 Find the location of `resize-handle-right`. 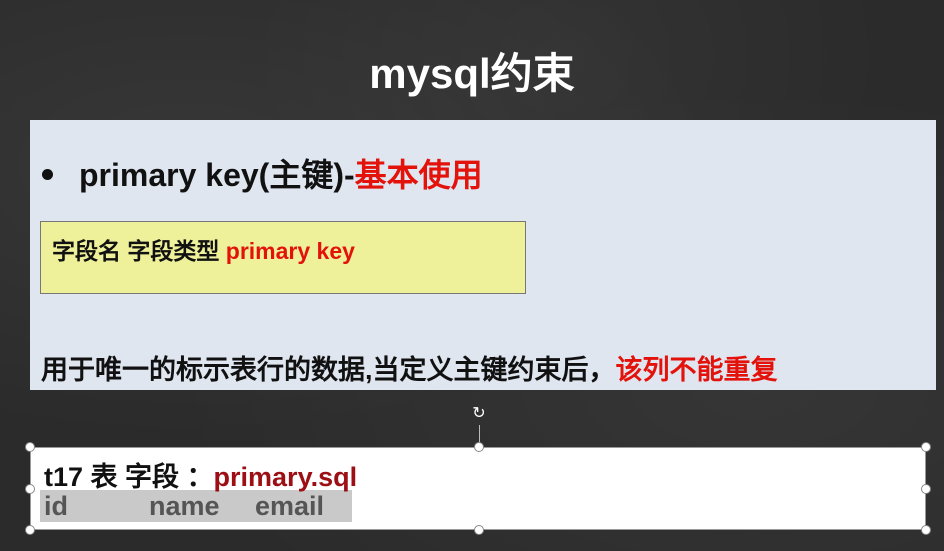

resize-handle-right is located at coordinates (926, 489).